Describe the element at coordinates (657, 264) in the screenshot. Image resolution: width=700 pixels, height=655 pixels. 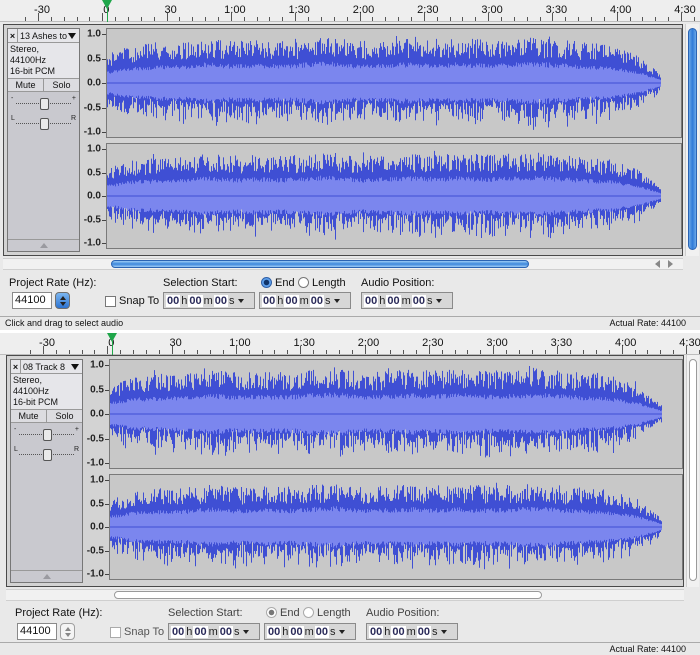
I see `scroll-left-icon` at that location.